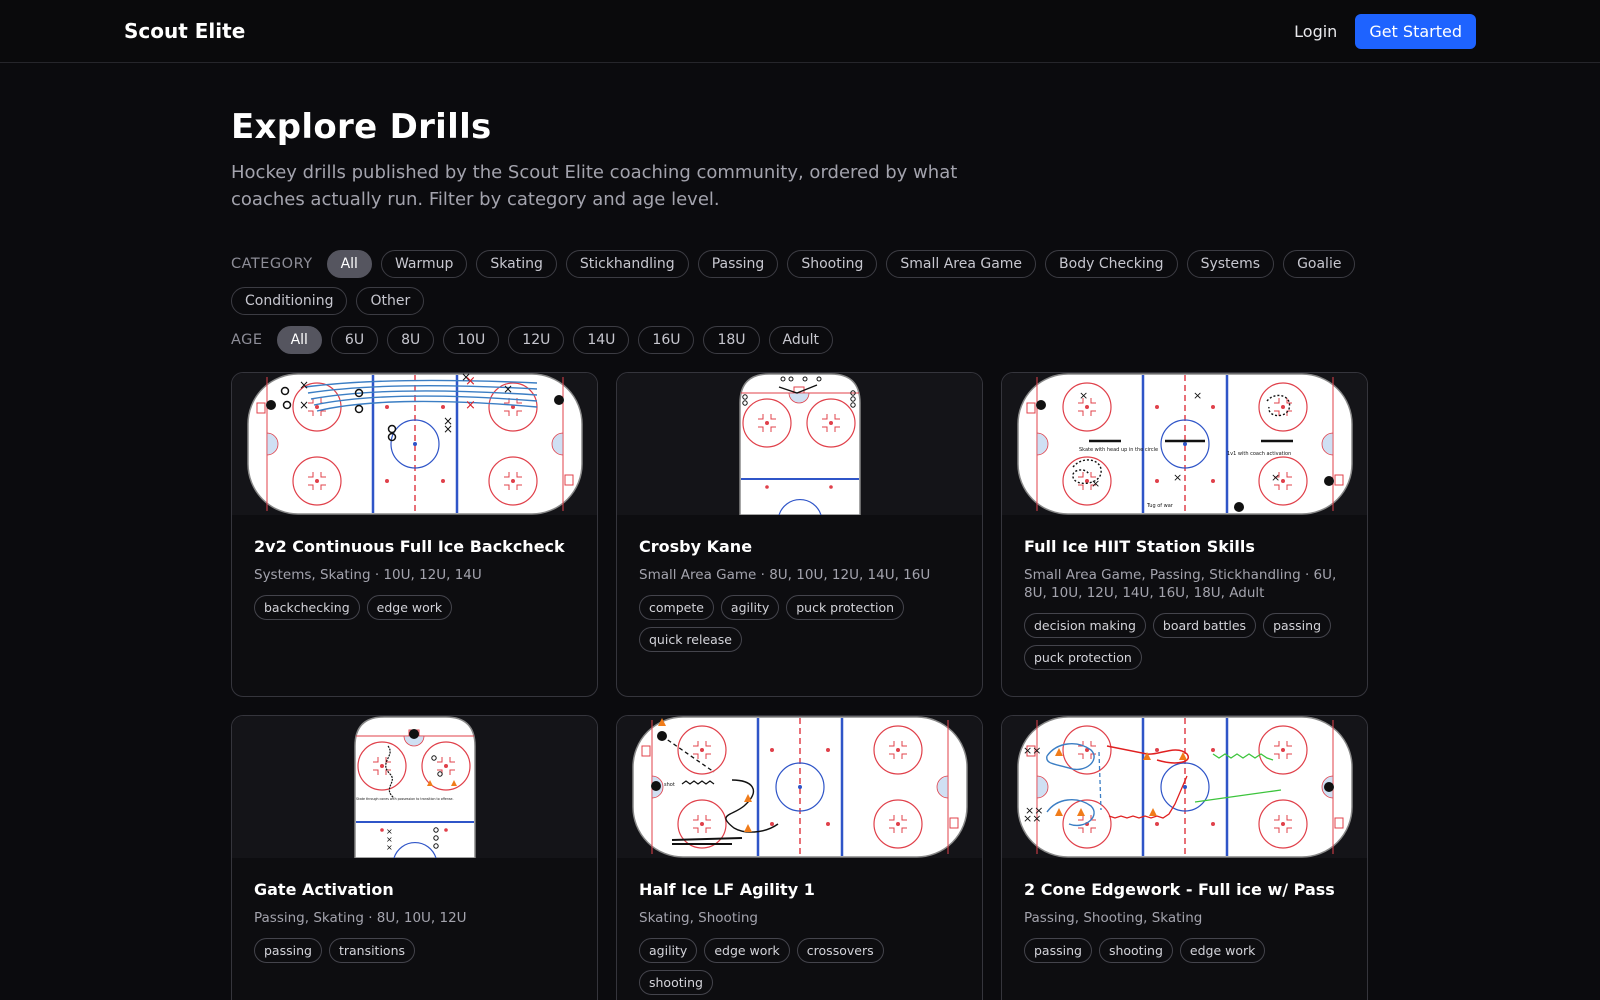 The image size is (1600, 1000). I want to click on drill-title: Gate Activation, so click(414, 889).